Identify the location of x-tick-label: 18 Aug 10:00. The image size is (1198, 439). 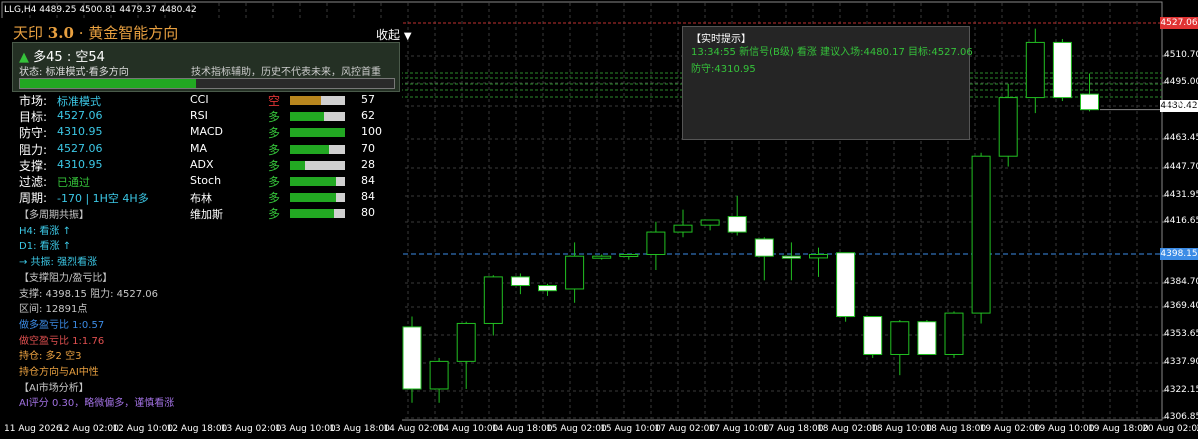
(901, 429).